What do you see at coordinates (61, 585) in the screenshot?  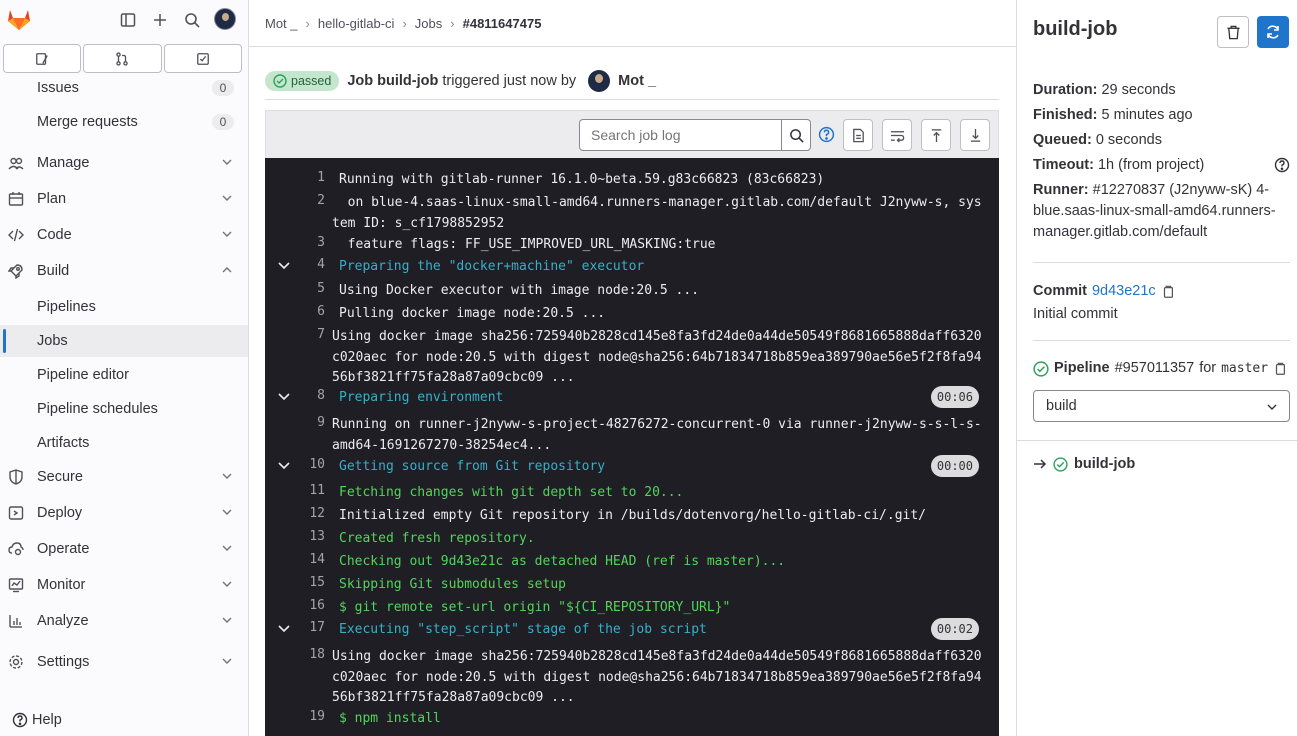 I see `sidebar-item-label: Monitor` at bounding box center [61, 585].